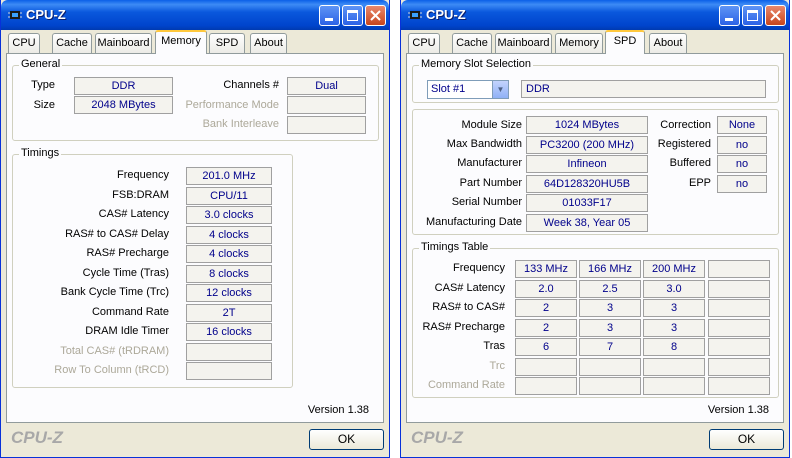  I want to click on manufacturer-label: Manufacturer, so click(489, 163).